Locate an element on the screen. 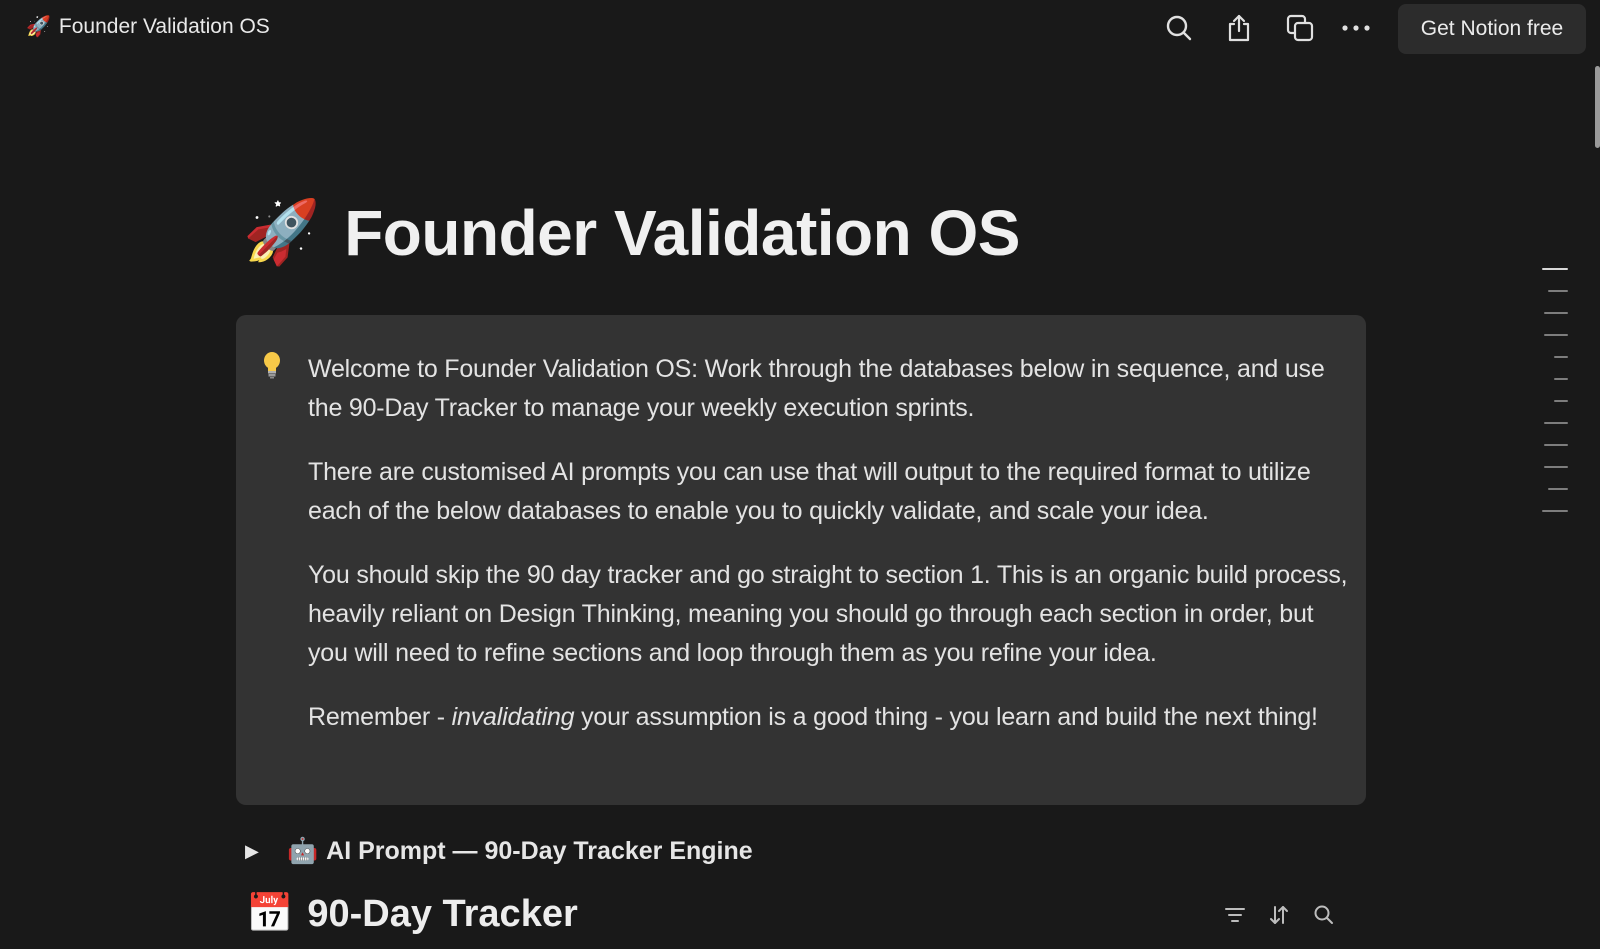 This screenshot has height=949, width=1600. robot-icon: 🤖 is located at coordinates (303, 851).